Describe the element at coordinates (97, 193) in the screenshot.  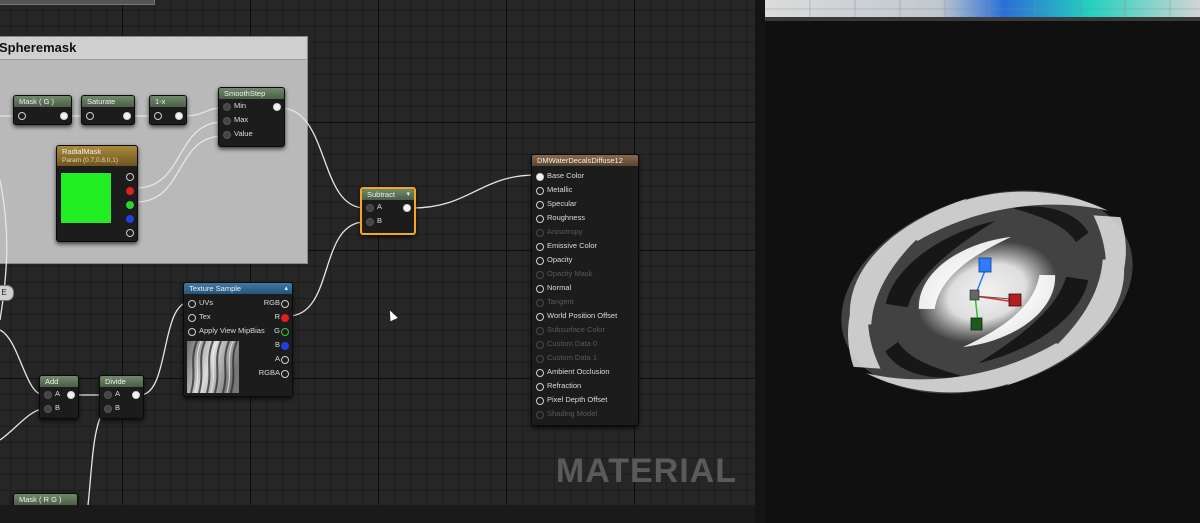
I see `node-radialmask: RadialMask Param (0.7,0.8,0,1)` at that location.